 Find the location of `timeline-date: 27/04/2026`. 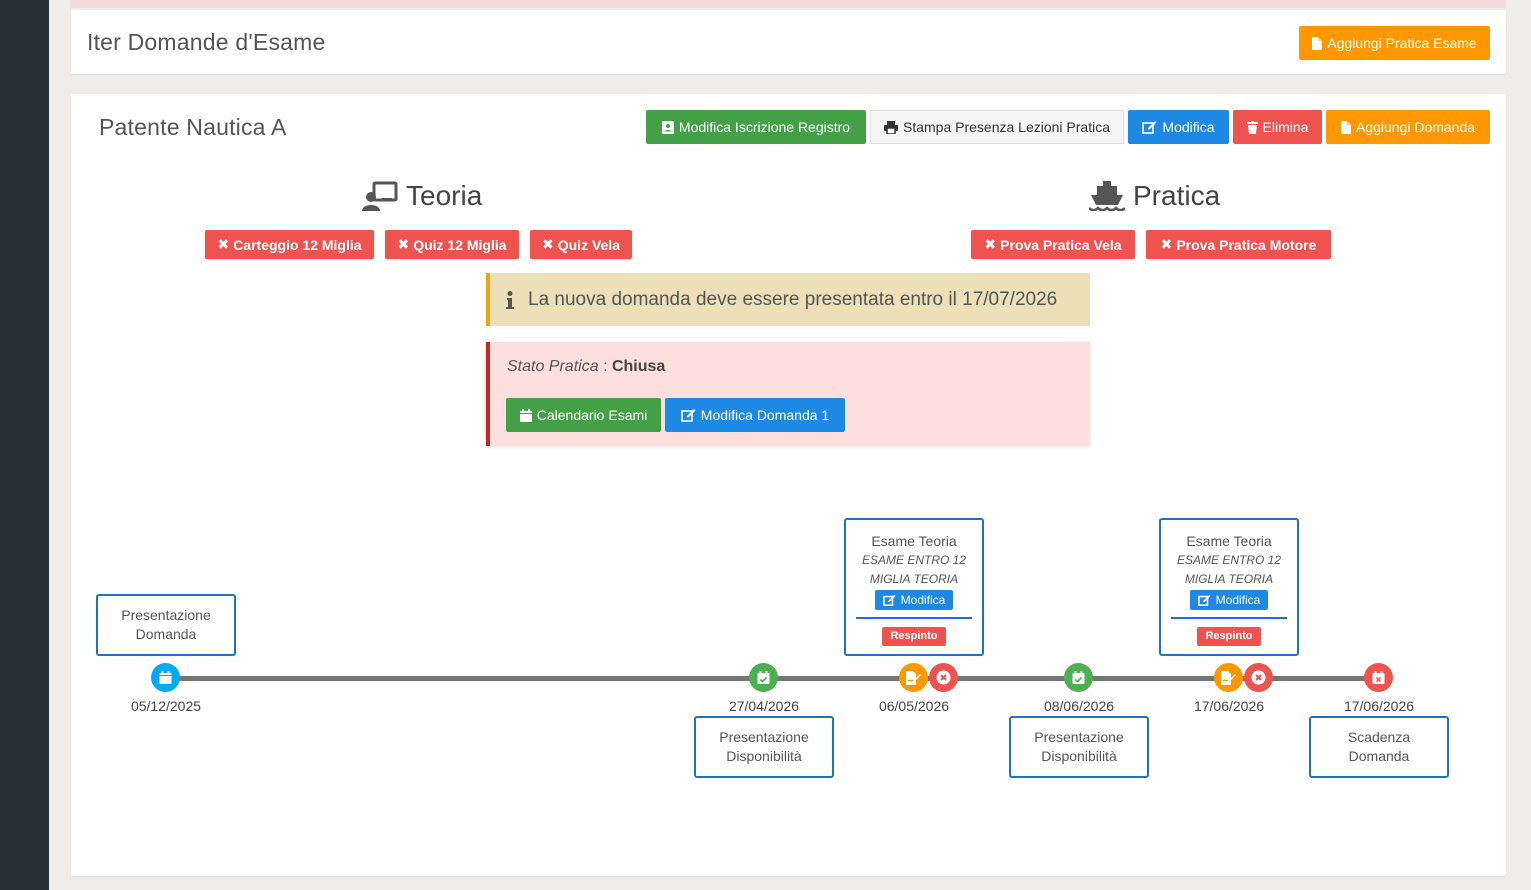

timeline-date: 27/04/2026 is located at coordinates (764, 706).